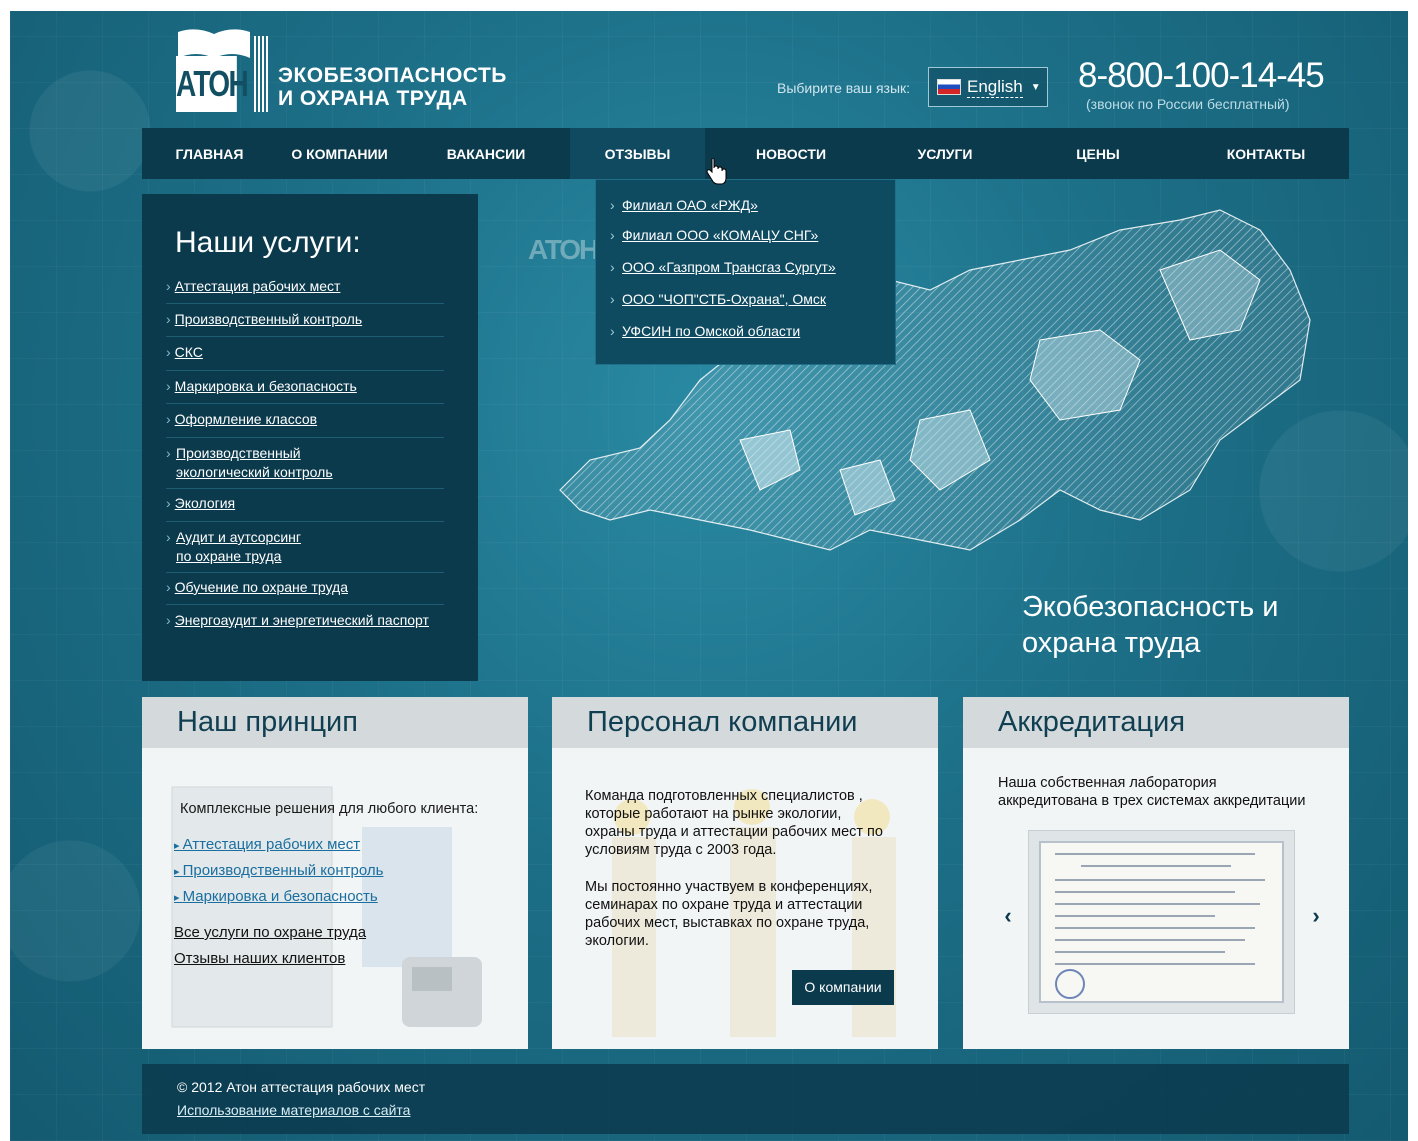 This screenshot has width=1418, height=1141. Describe the element at coordinates (305, 503) in the screenshot. I see `service-link: › Экология` at that location.